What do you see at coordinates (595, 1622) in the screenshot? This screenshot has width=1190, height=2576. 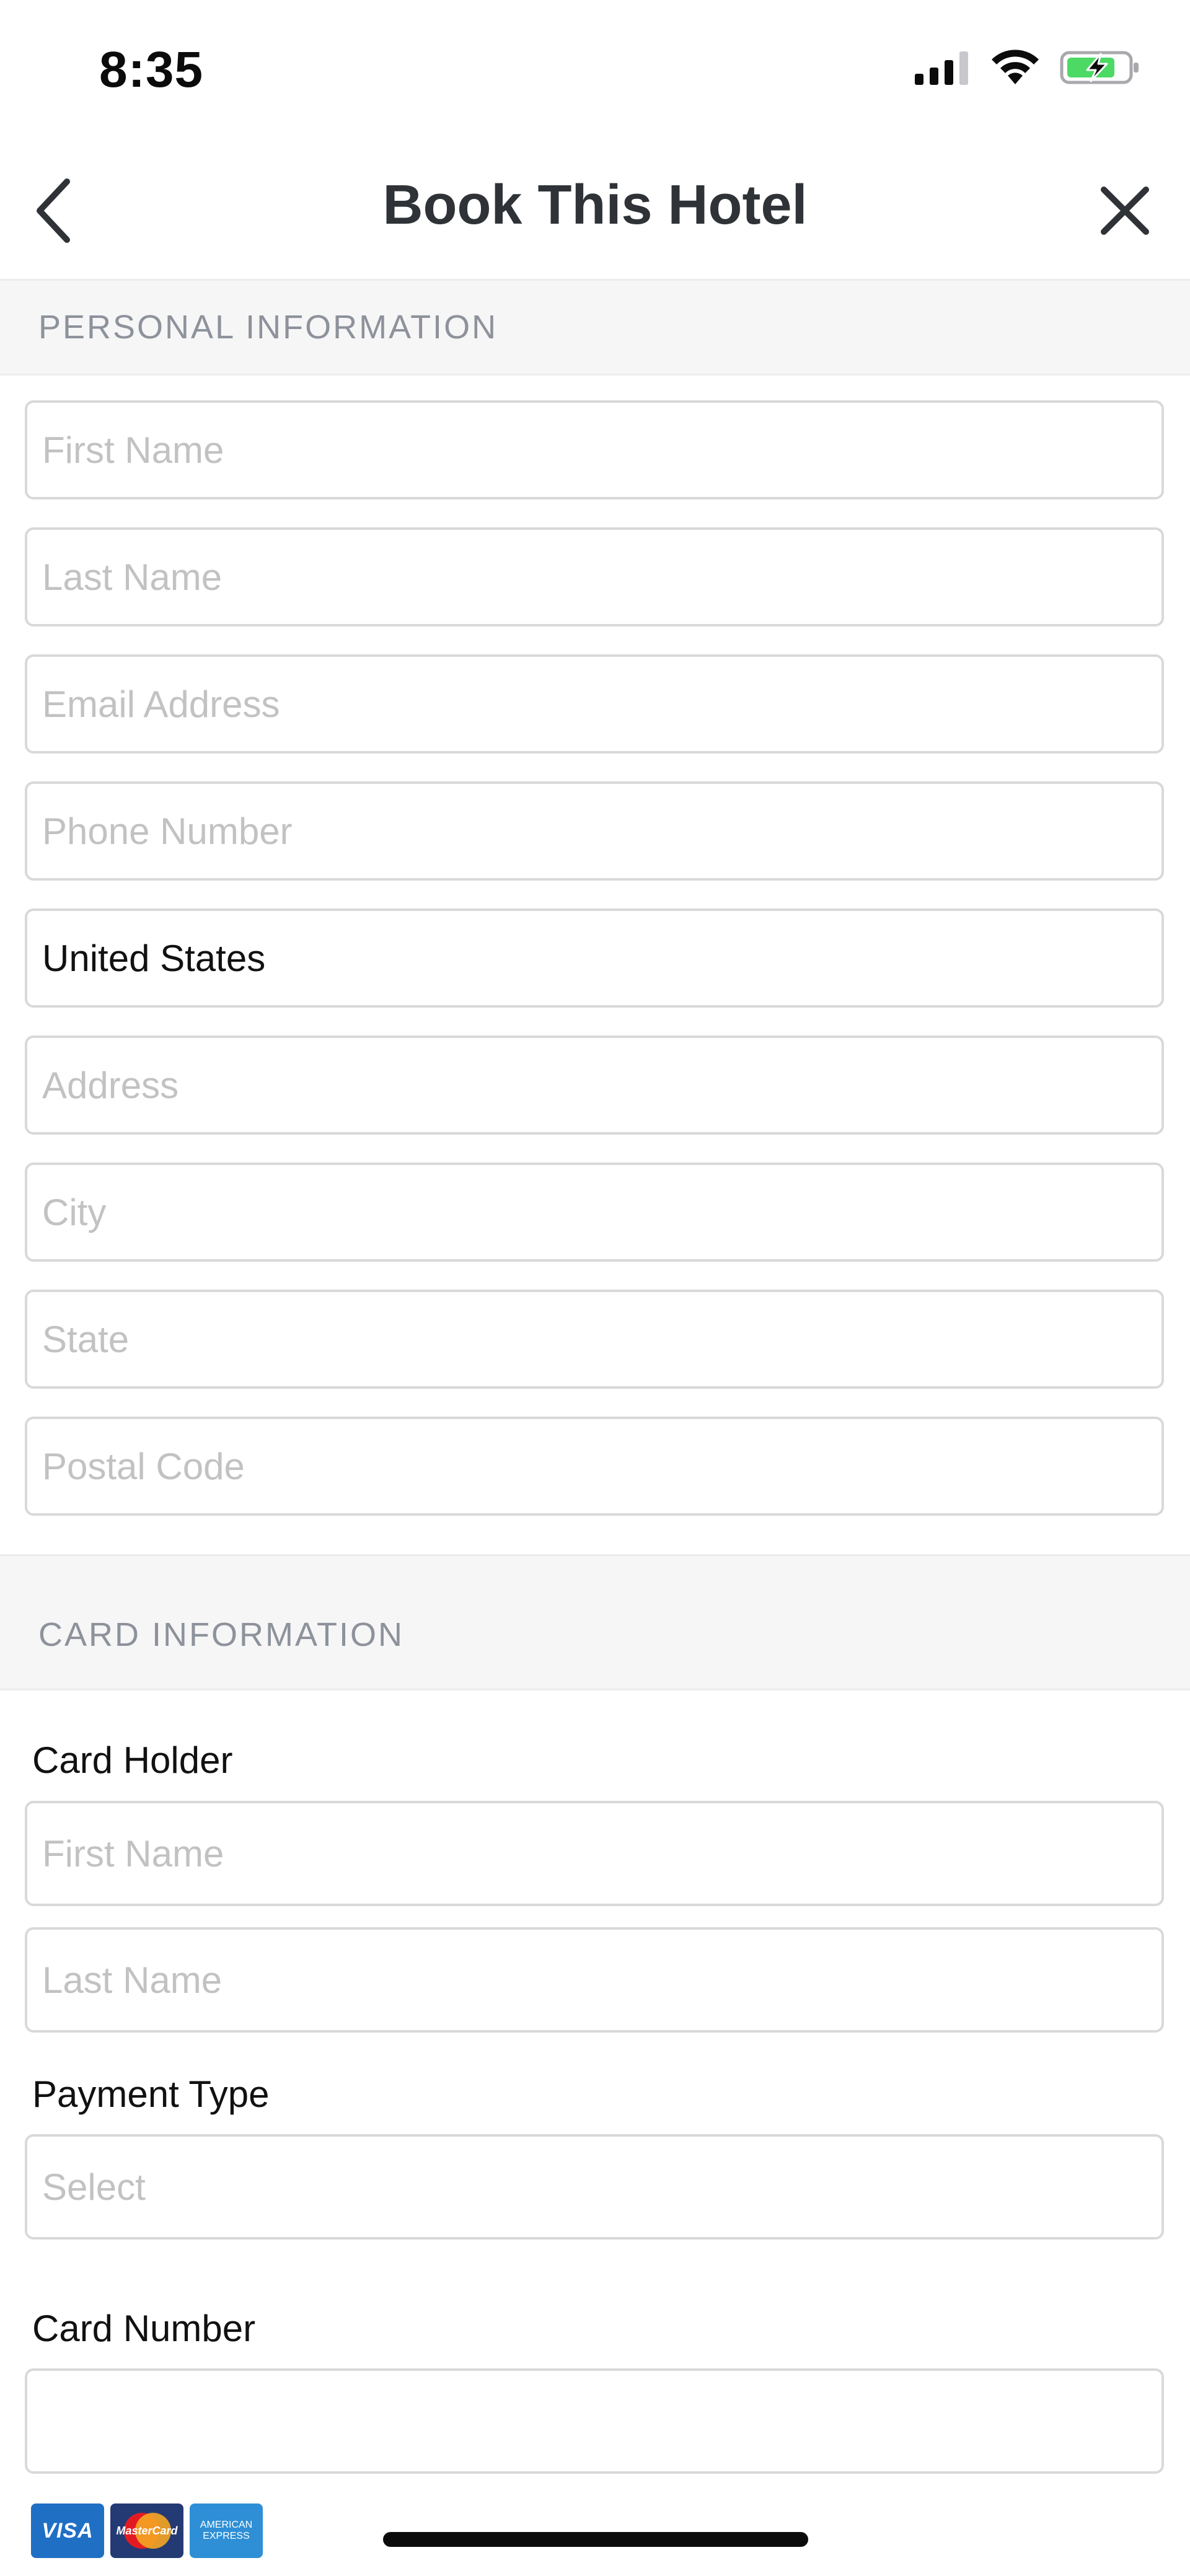 I see `section-header-card: CARD INFORMATION` at bounding box center [595, 1622].